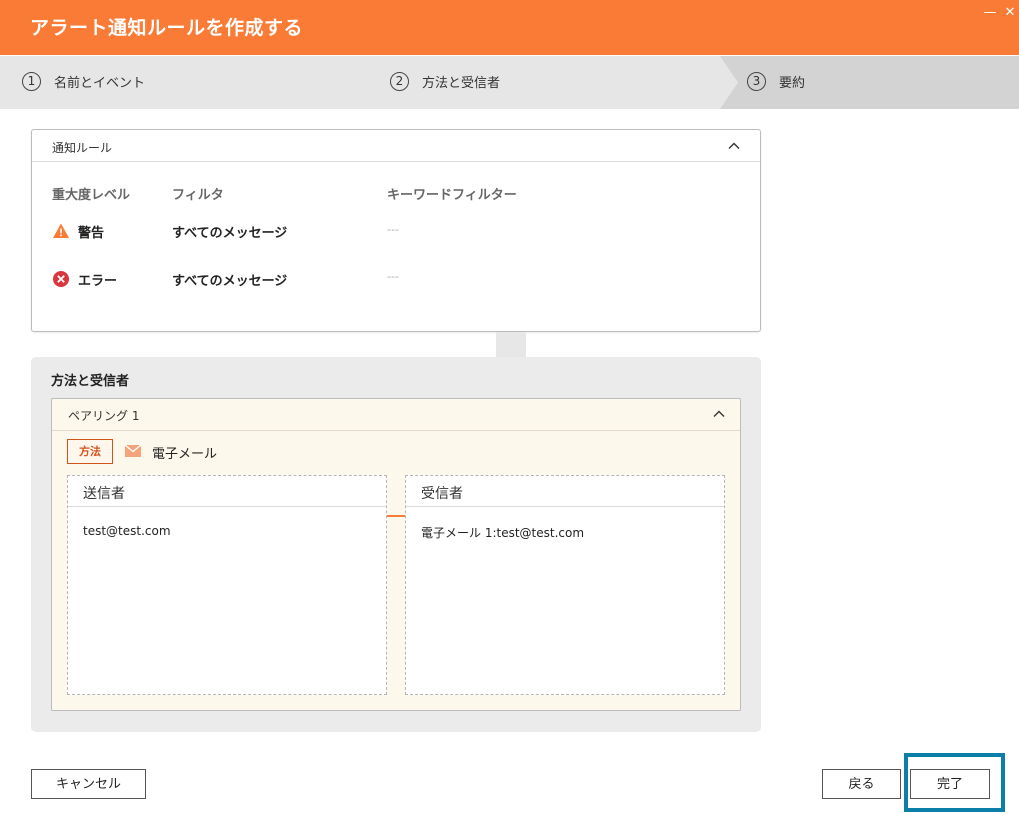  Describe the element at coordinates (90, 381) in the screenshot. I see `section-title: 方法と受信者` at that location.